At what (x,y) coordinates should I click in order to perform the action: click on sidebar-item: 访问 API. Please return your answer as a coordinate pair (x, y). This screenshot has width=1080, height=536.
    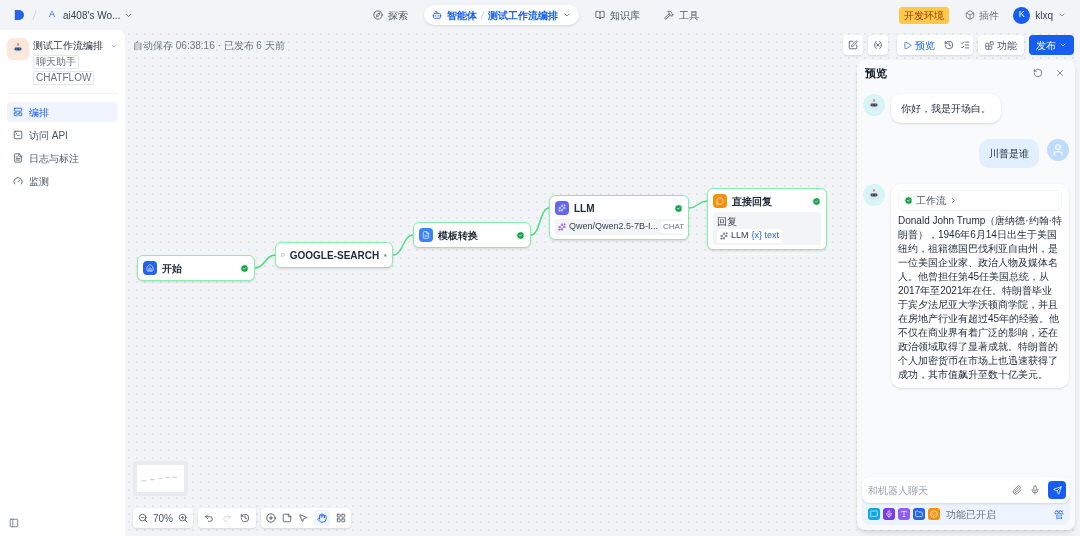
    Looking at the image, I should click on (62, 135).